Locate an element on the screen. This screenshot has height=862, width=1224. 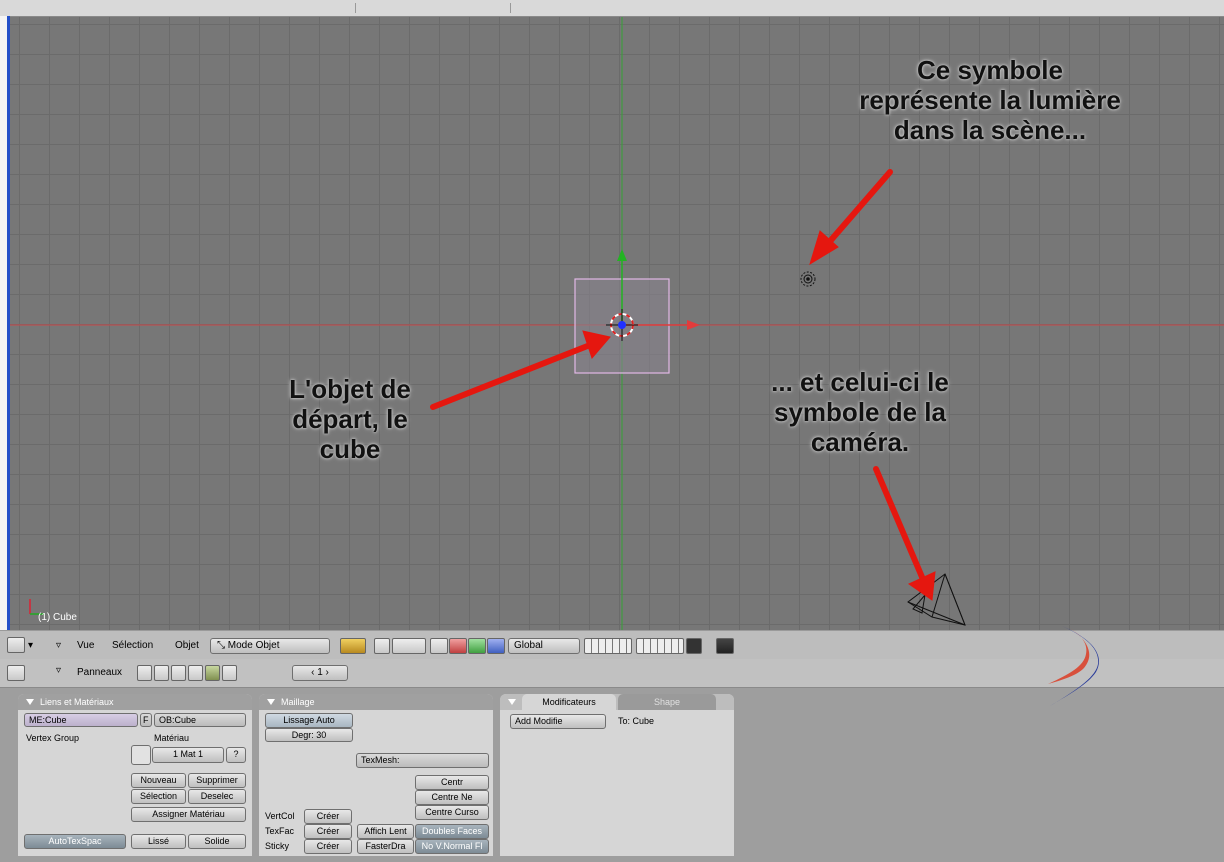
delete-material-button: Supprimer is located at coordinates (217, 780).